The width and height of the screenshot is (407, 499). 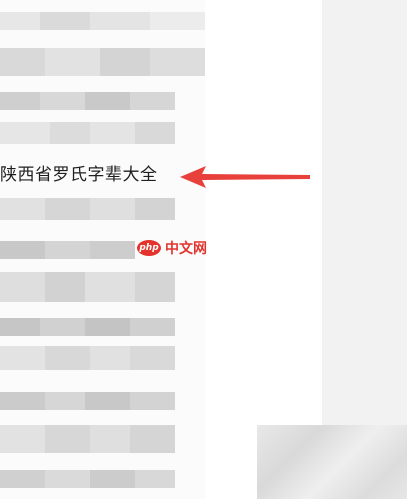 I want to click on watermark-text: 中文网, so click(x=186, y=249).